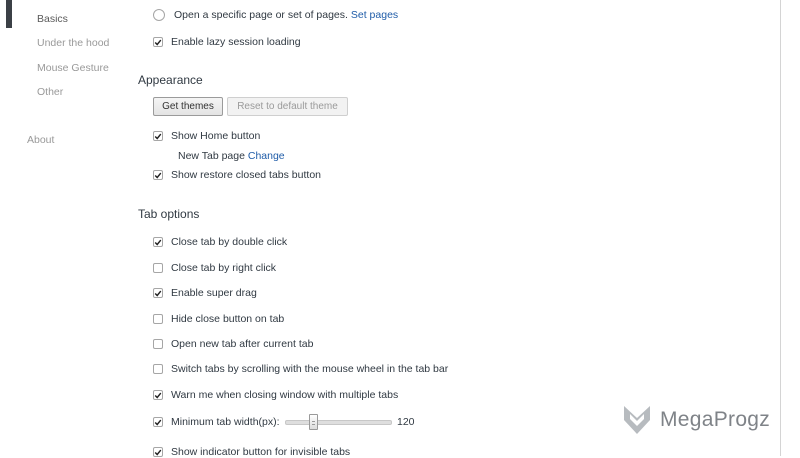 The image size is (800, 458). What do you see at coordinates (52, 19) in the screenshot?
I see `sidebar-item-basics: Basics` at bounding box center [52, 19].